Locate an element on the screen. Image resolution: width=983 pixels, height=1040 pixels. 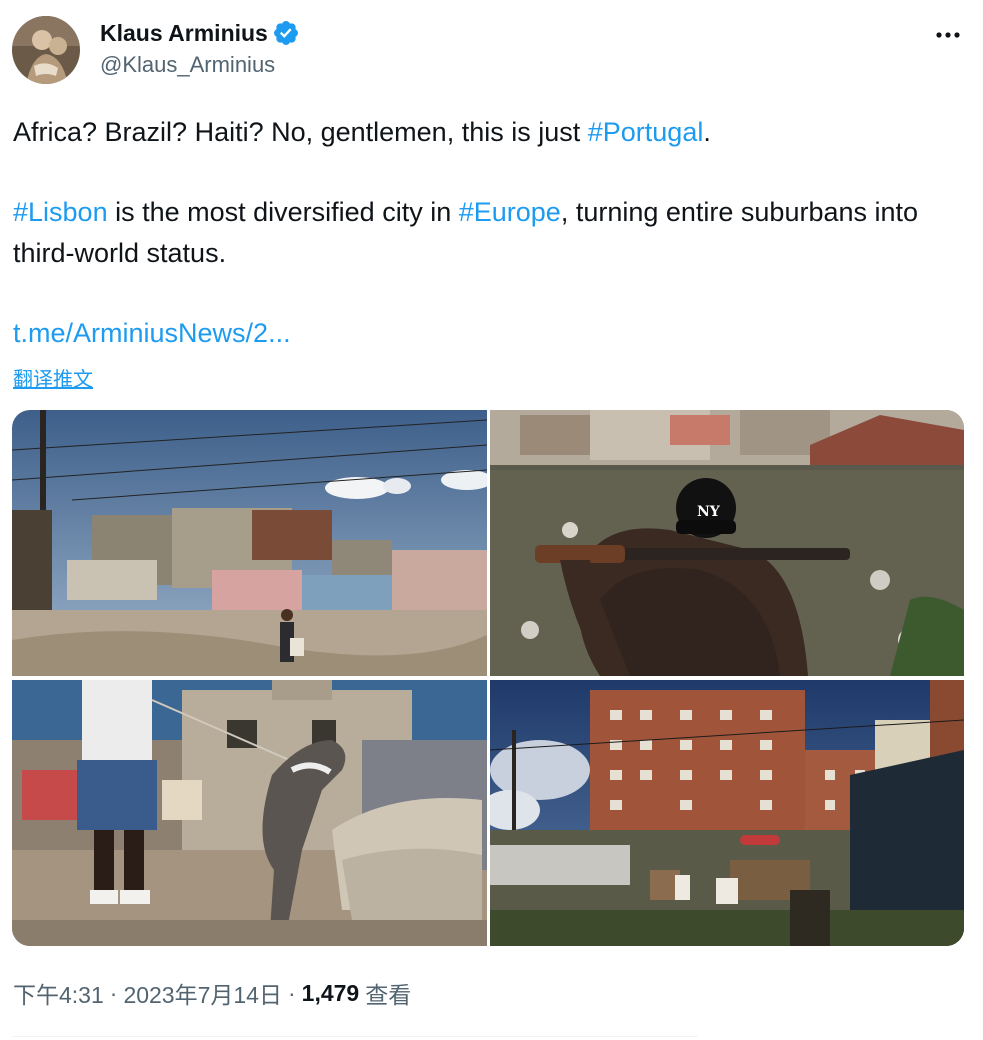
hashtag-europe: #Europe is located at coordinates (510, 212).